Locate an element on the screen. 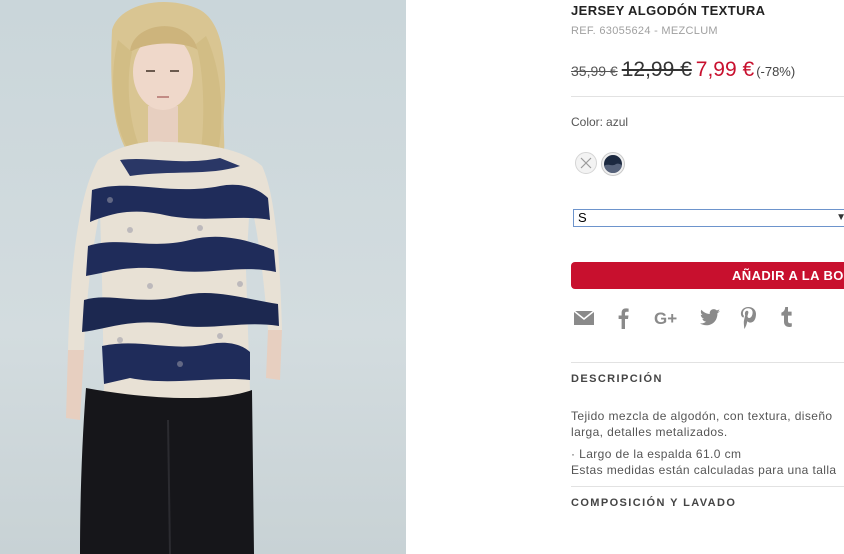 The width and height of the screenshot is (844, 554). swatch-texture-icon is located at coordinates (613, 168).